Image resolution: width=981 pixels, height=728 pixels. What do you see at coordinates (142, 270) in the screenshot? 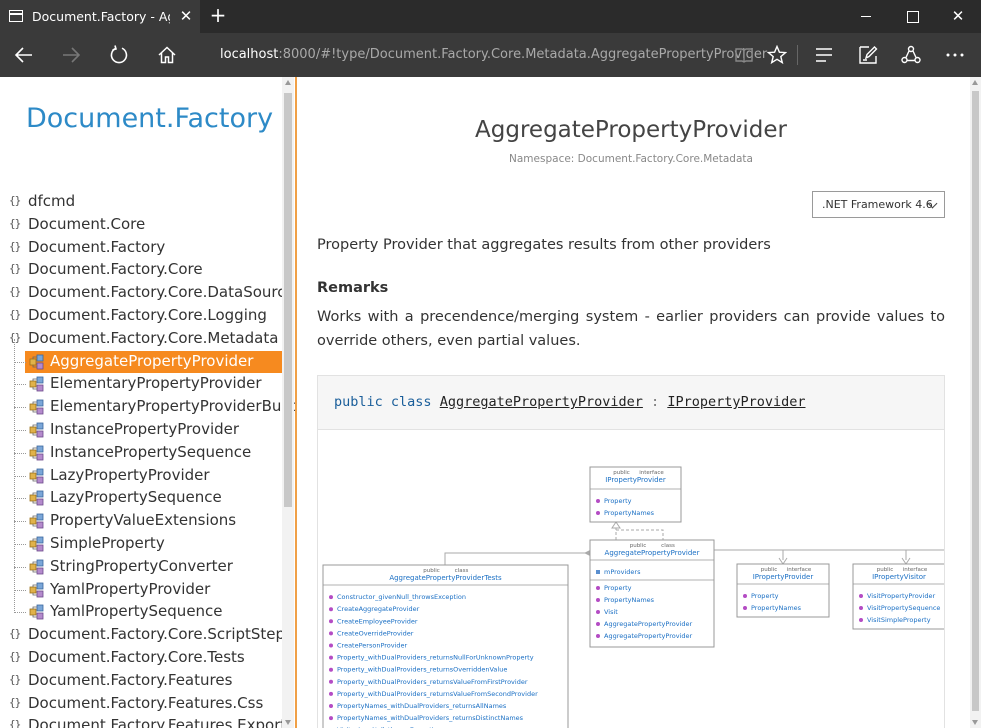
I see `tree-namespace-item: {} Document.Factory.Core` at bounding box center [142, 270].